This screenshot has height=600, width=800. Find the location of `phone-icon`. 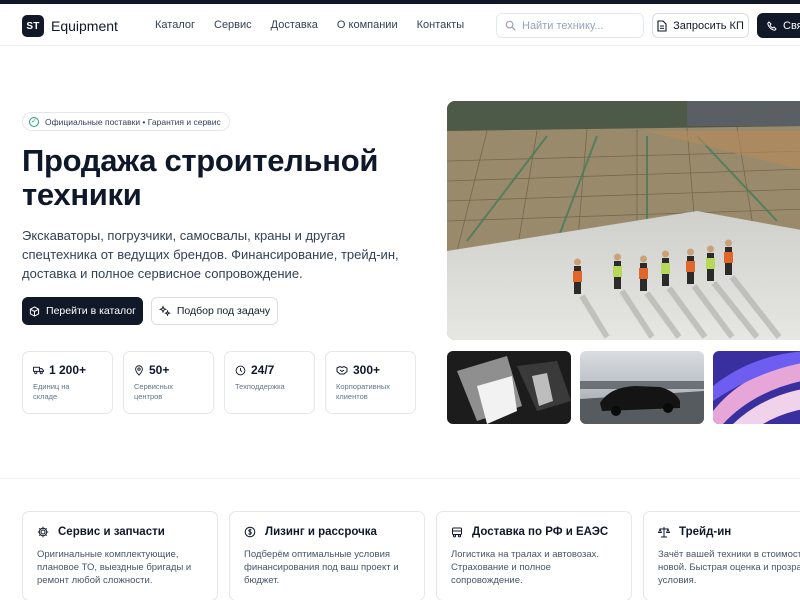

phone-icon is located at coordinates (772, 25).